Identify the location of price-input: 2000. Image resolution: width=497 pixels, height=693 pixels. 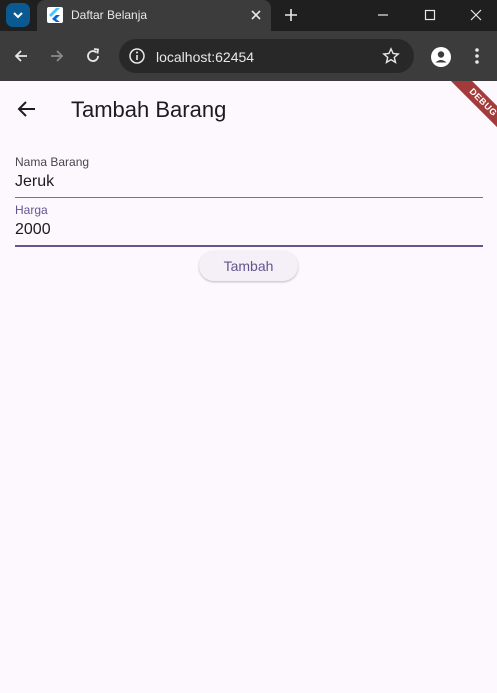
(249, 233).